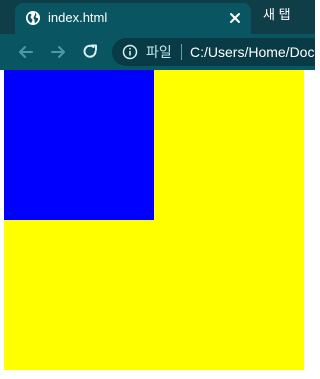  I want to click on url-text: C:/Users/Home/Doc, so click(252, 52).